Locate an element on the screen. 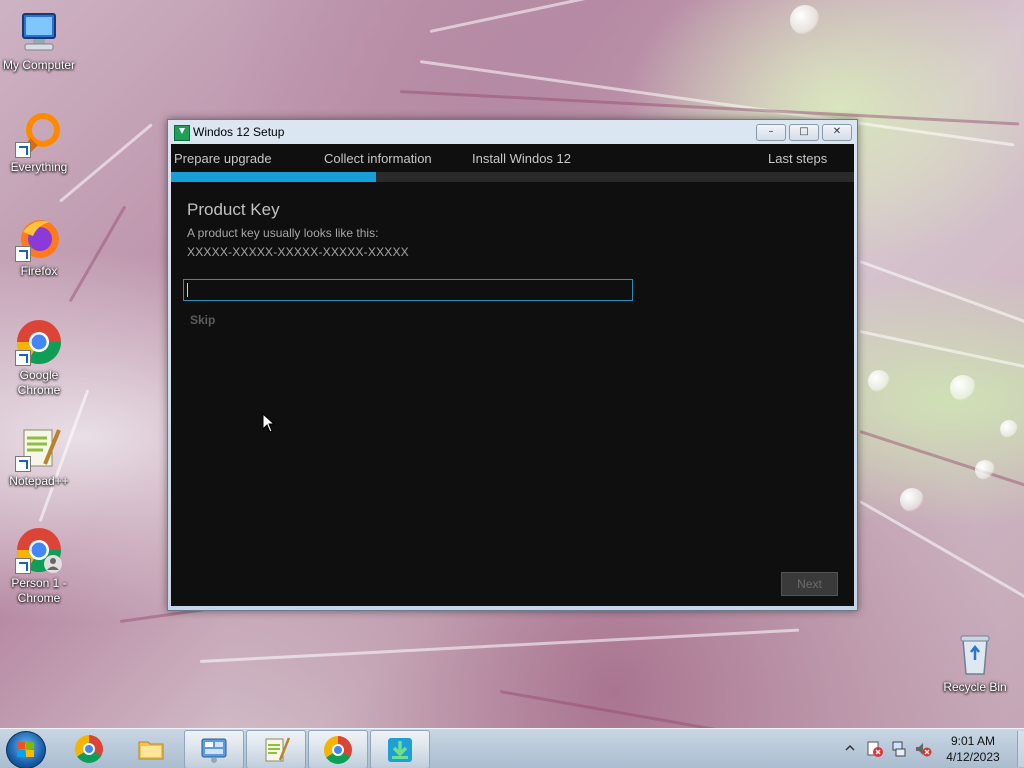  chrome-profile-icon is located at coordinates (39, 550).